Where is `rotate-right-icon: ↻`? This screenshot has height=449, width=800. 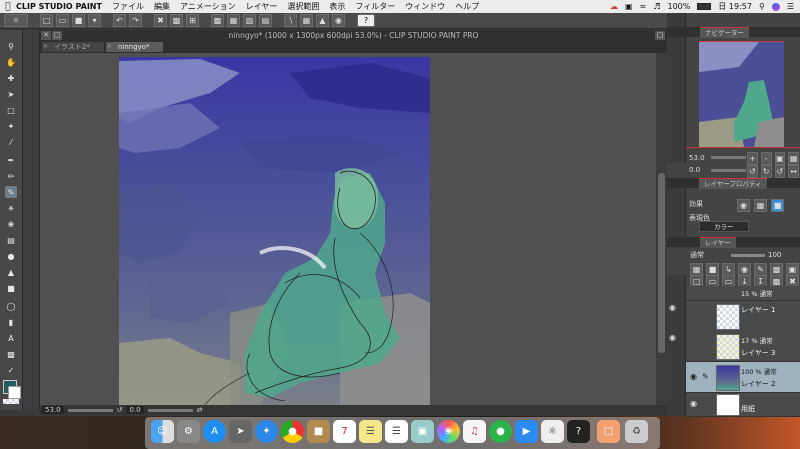
rotate-right-icon: ↻ is located at coordinates (766, 171).